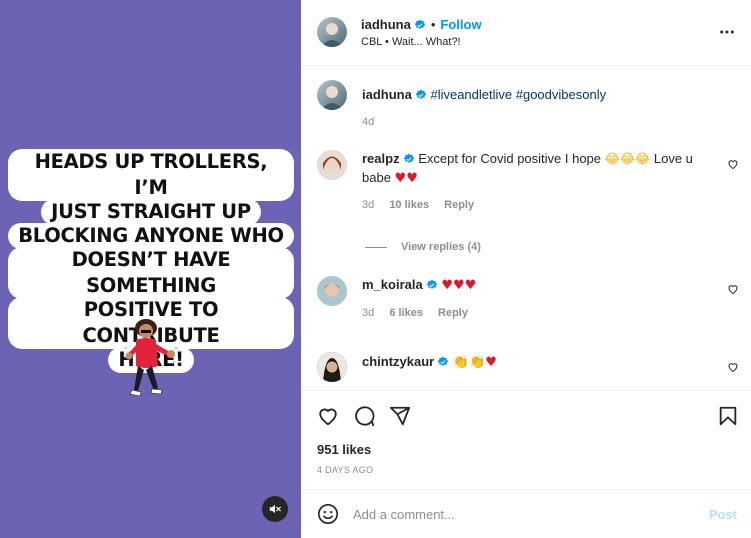 This screenshot has height=538, width=751. I want to click on action-bar: 951 likes 4 DAYS AGO, so click(526, 439).